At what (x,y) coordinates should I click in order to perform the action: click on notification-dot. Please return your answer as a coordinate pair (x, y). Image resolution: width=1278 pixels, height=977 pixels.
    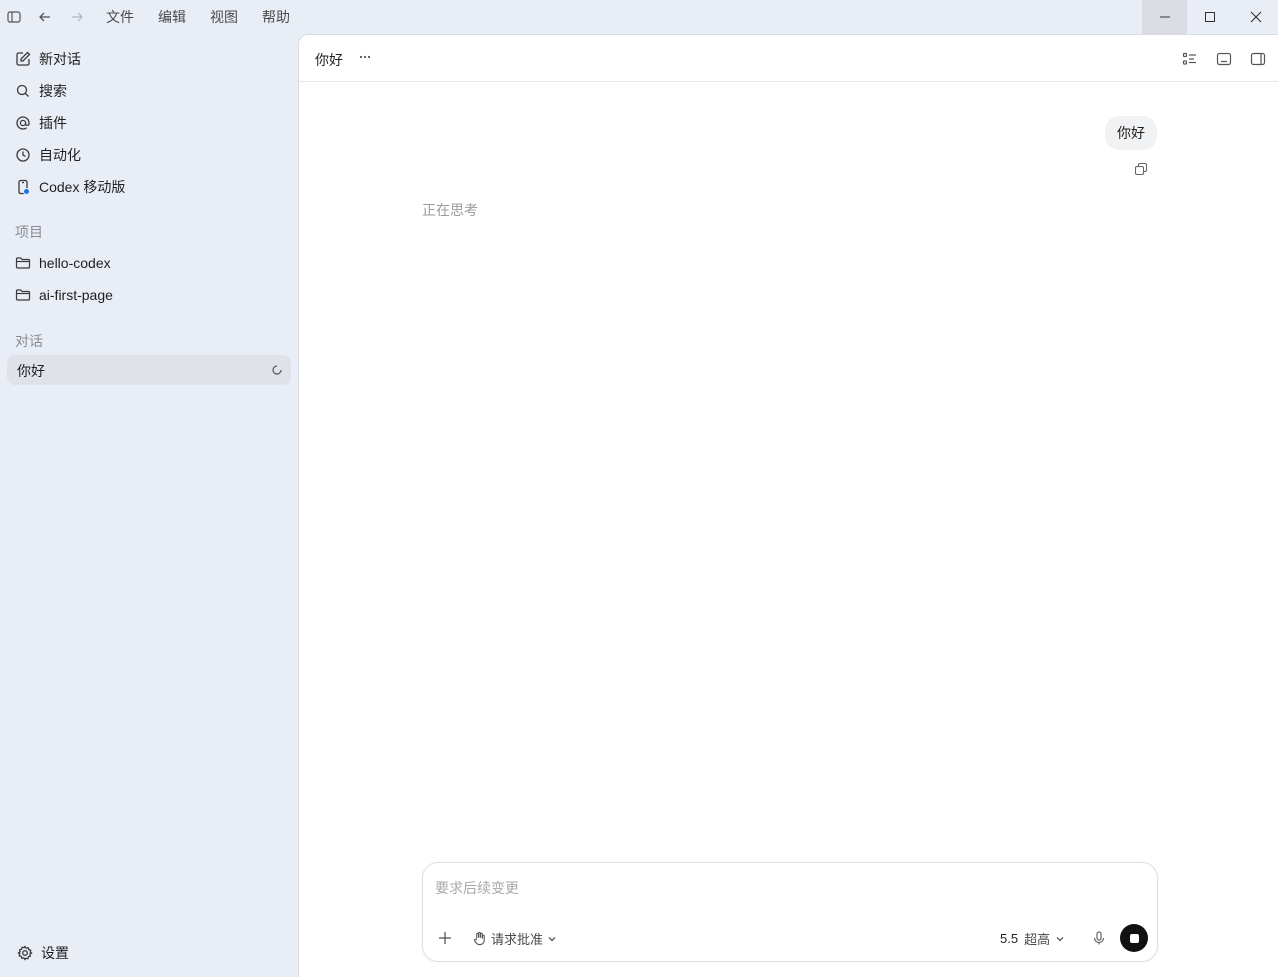
    Looking at the image, I should click on (26, 191).